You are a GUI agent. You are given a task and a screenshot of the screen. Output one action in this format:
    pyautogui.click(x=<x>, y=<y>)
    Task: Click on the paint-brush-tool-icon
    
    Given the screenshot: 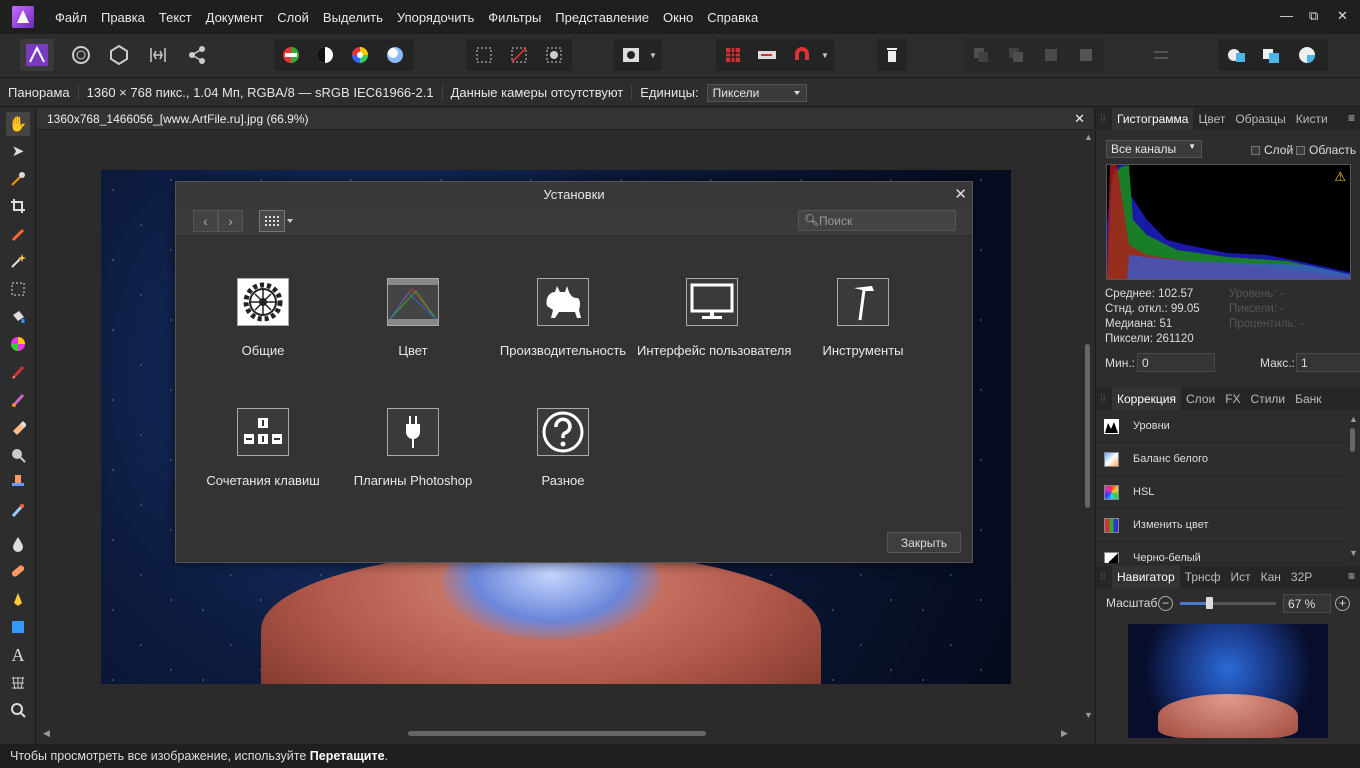 What is the action you would take?
    pyautogui.click(x=18, y=372)
    